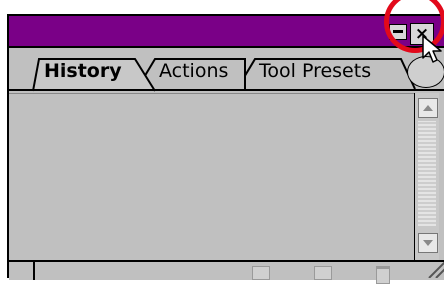 The width and height of the screenshot is (444, 284). Describe the element at coordinates (398, 32) in the screenshot. I see `minimize-button` at that location.